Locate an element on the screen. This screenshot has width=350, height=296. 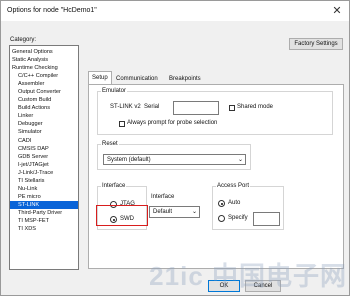
category-item-general-options: General Options is located at coordinates (44, 52).